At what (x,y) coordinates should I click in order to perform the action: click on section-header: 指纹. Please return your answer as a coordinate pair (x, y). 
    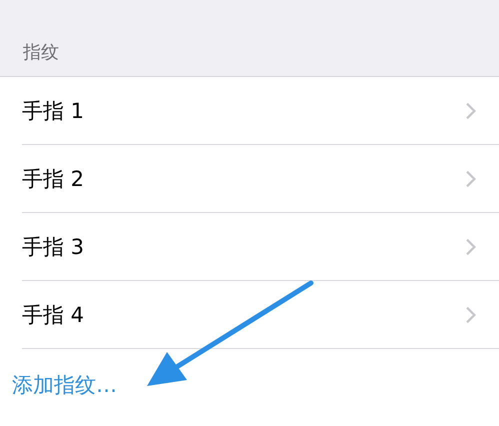
    Looking at the image, I should click on (41, 52).